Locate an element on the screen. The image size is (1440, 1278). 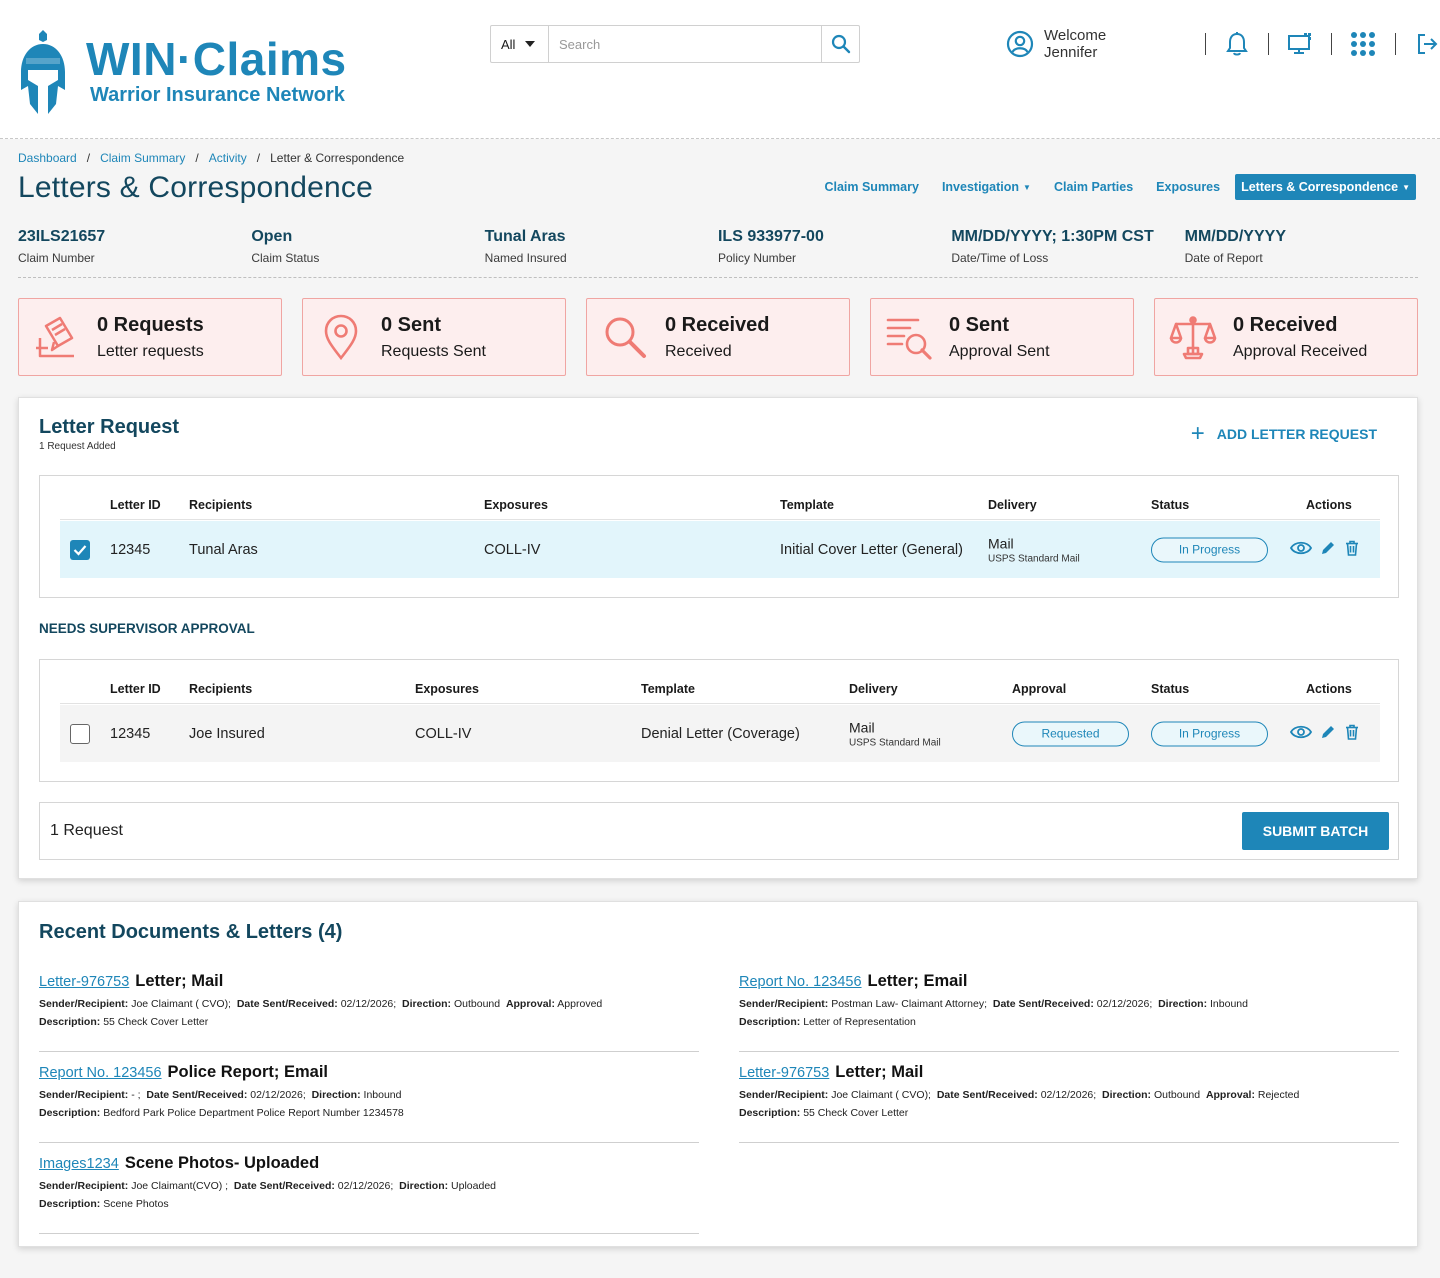
col-status: Status is located at coordinates (1170, 689).